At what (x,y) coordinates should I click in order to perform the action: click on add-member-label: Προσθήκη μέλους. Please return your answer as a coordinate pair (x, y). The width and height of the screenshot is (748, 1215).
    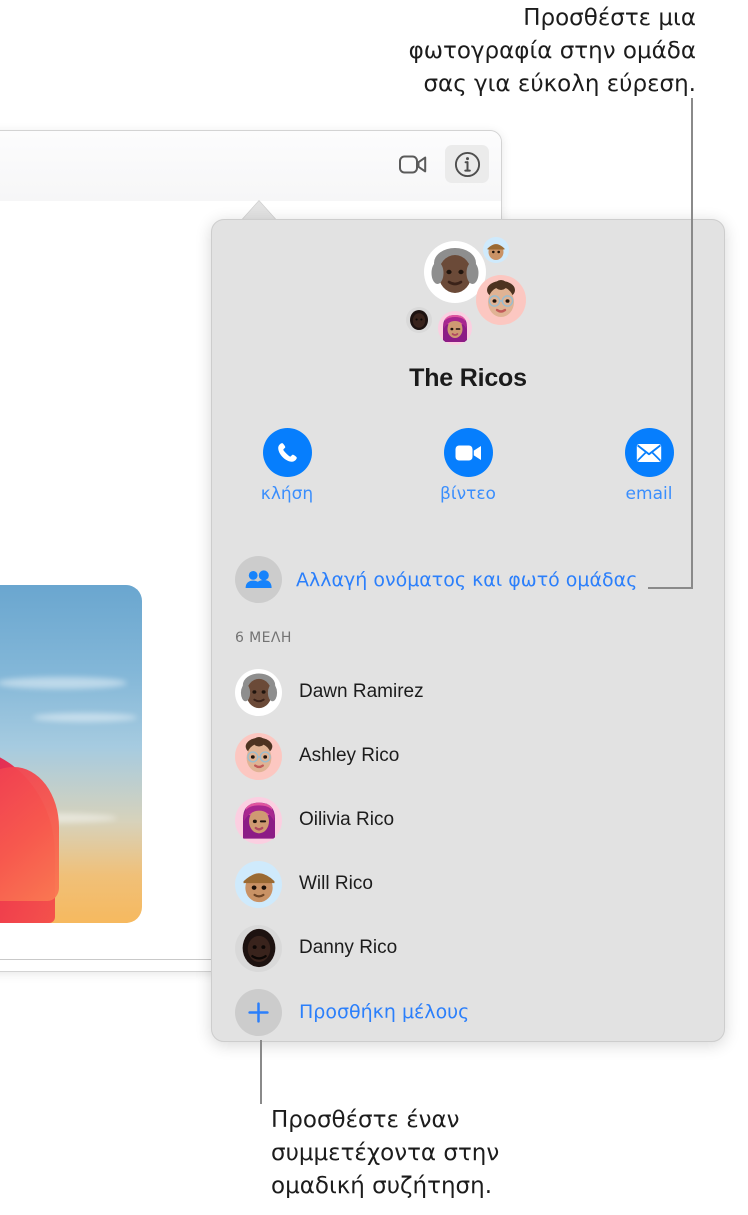
    Looking at the image, I should click on (384, 1012).